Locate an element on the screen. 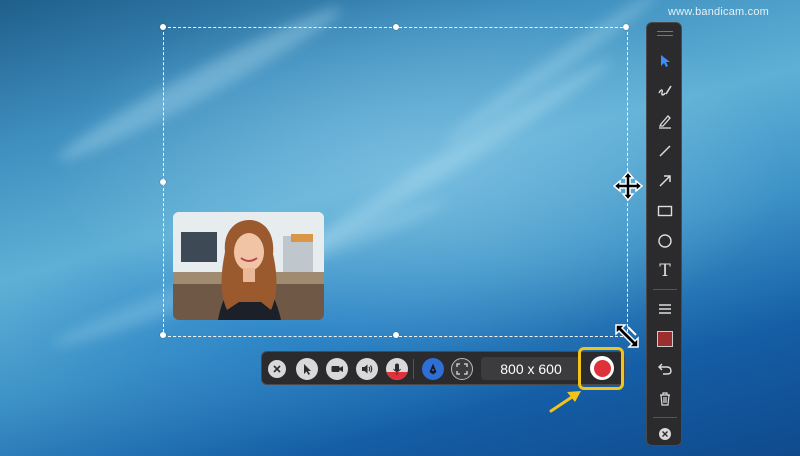 The height and width of the screenshot is (456, 800). pen-tool is located at coordinates (665, 91).